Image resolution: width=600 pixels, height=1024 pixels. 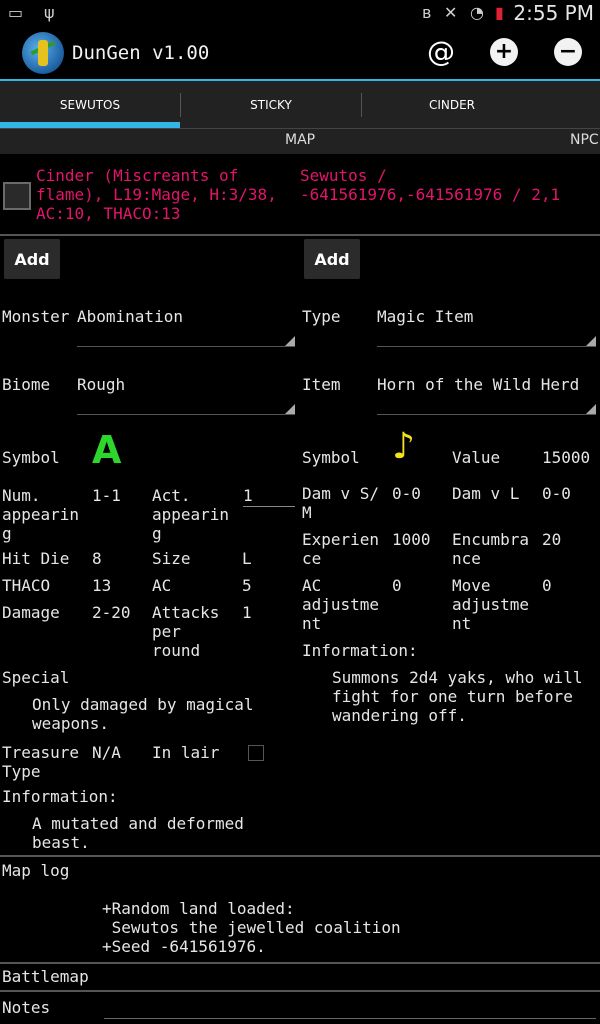 I want to click on item-spinner: Horn of the Wild Herd, so click(x=478, y=384).